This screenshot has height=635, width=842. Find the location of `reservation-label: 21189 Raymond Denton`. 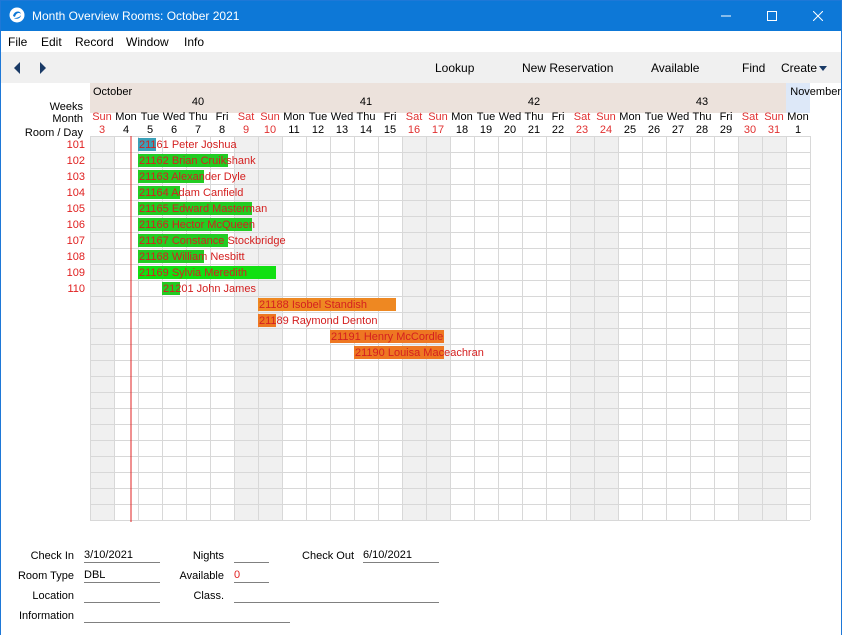

reservation-label: 21189 Raymond Denton is located at coordinates (318, 321).